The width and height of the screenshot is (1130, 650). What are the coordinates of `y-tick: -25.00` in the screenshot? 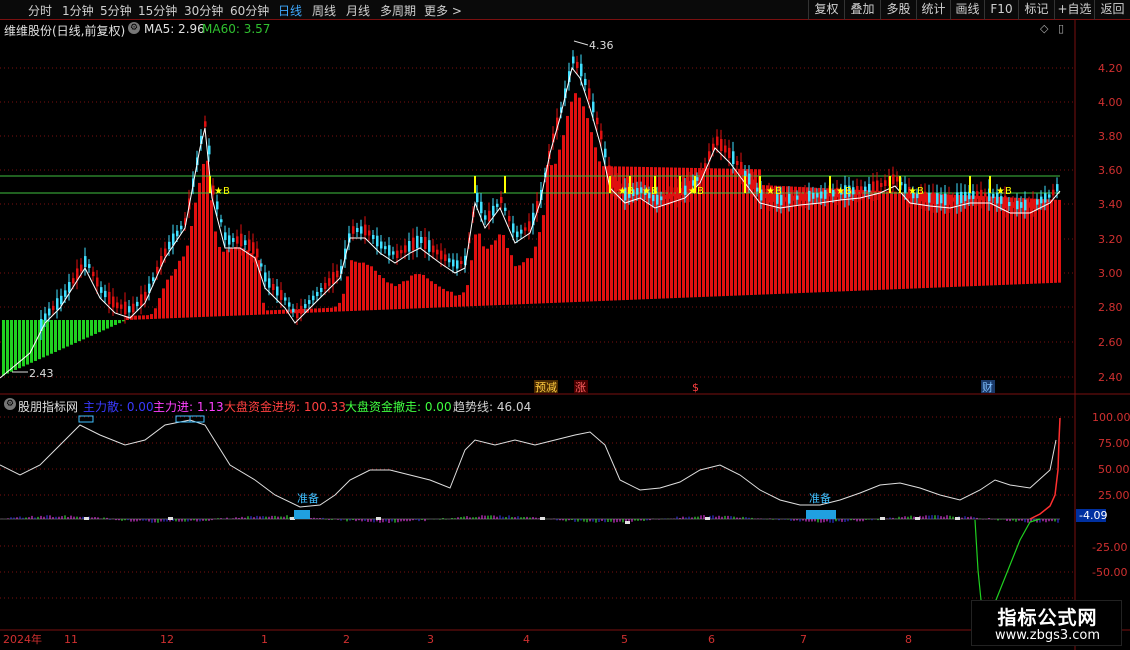 It's located at (1109, 547).